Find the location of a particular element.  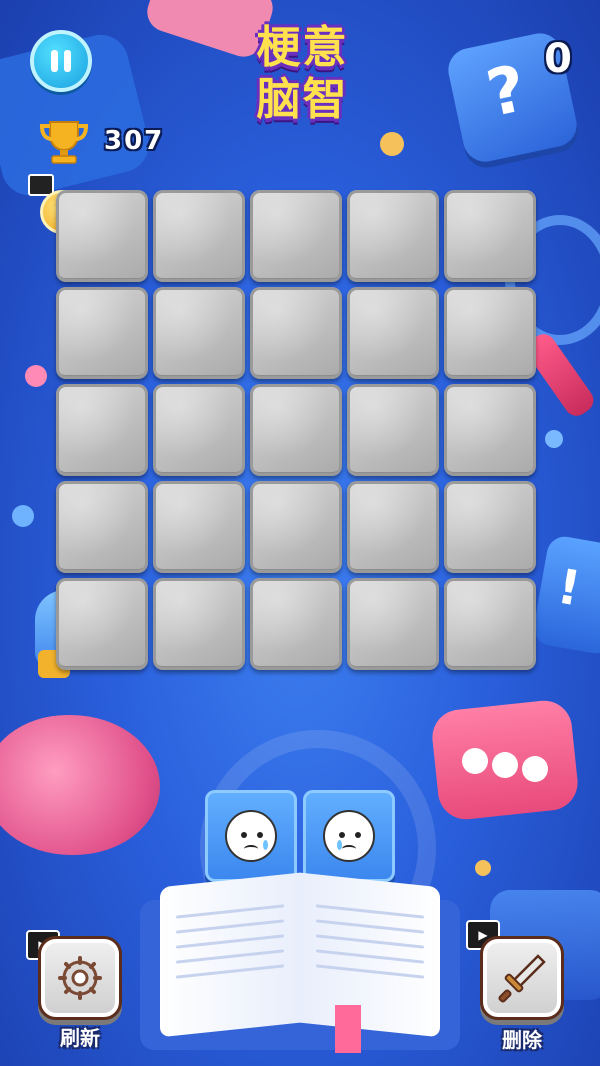

open-book-decoration is located at coordinates (300, 962).